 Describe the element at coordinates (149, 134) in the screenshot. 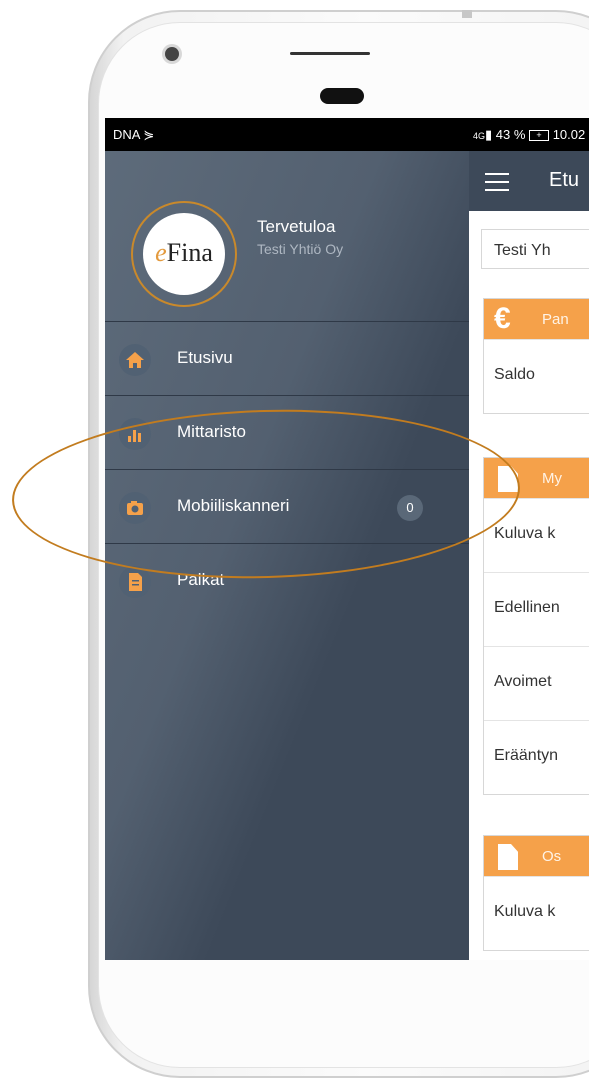

I see `nfc-icon: ⋟` at that location.